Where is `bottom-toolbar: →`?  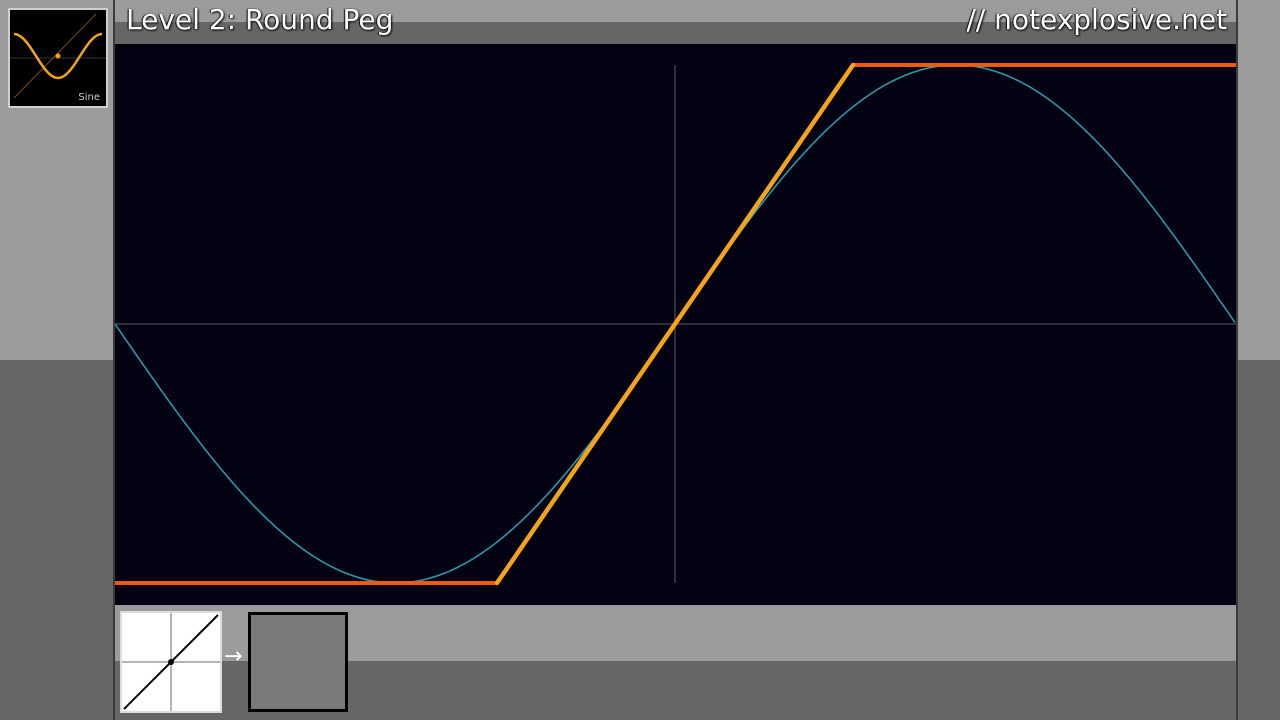 bottom-toolbar: → is located at coordinates (675, 662).